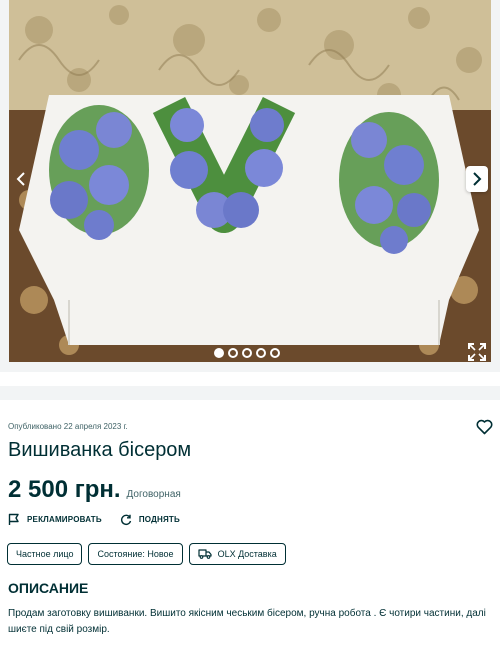  I want to click on condition-label: Состояние: Новое, so click(135, 554).